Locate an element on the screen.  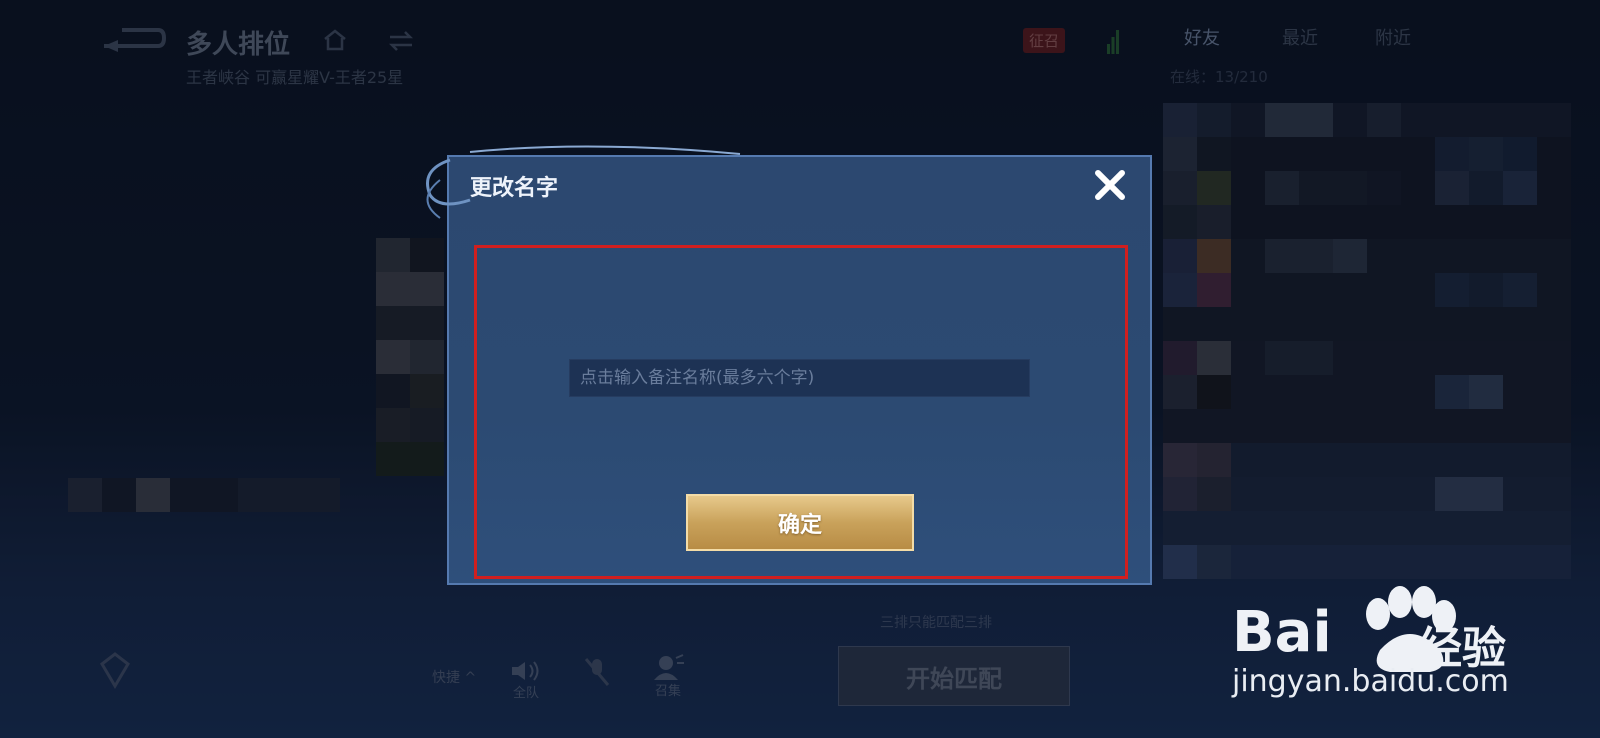
dialog-title: 更改名字 is located at coordinates (514, 188).